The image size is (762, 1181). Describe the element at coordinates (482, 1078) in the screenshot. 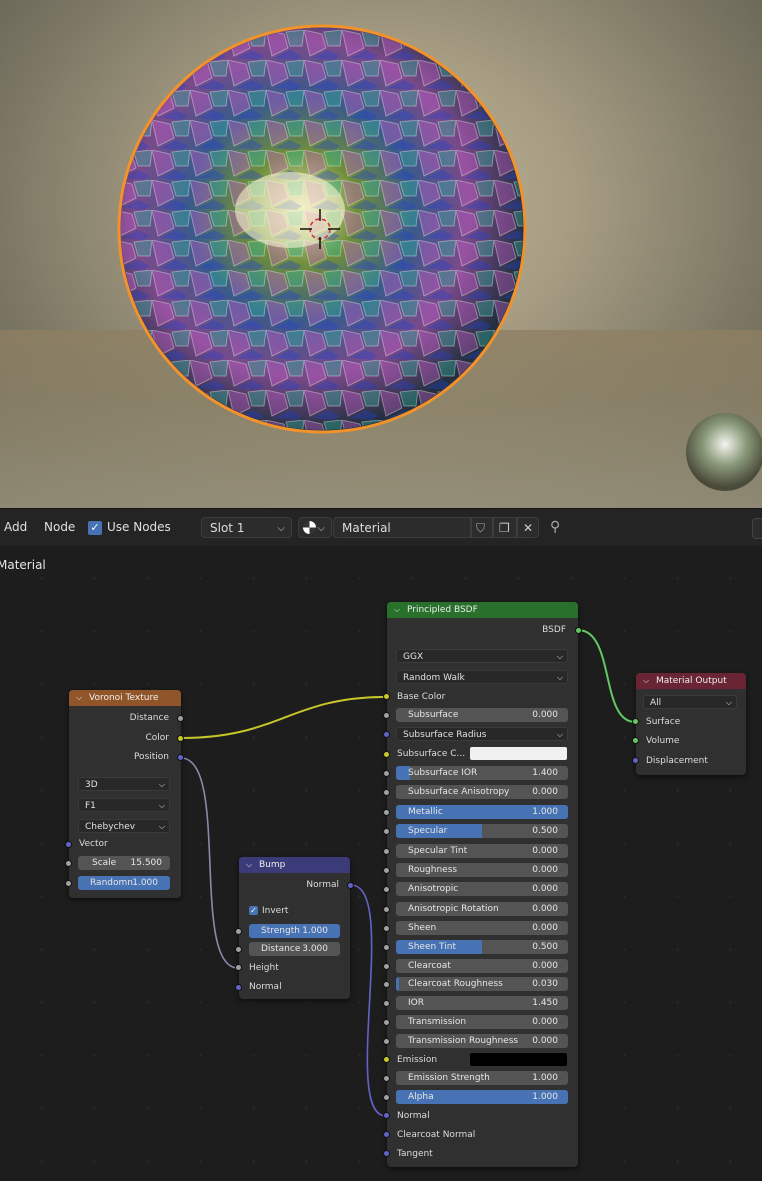

I see `emission-strength-field: Emission Strength 1.000` at that location.